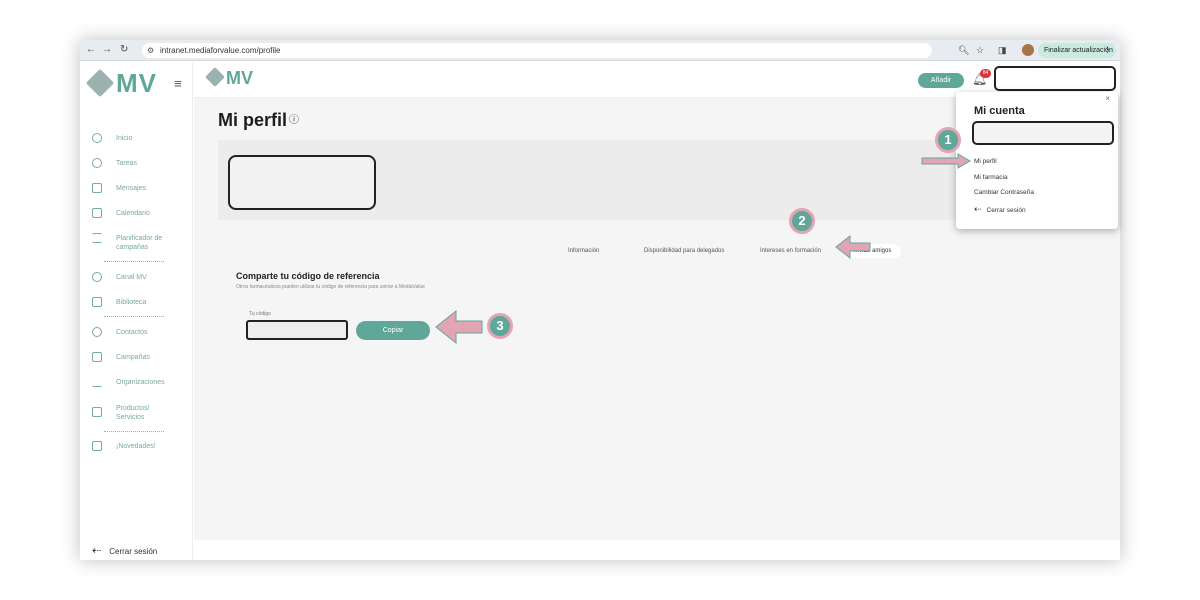 The height and width of the screenshot is (600, 1200). What do you see at coordinates (302, 182) in the screenshot?
I see `profile-photo-placeholder` at bounding box center [302, 182].